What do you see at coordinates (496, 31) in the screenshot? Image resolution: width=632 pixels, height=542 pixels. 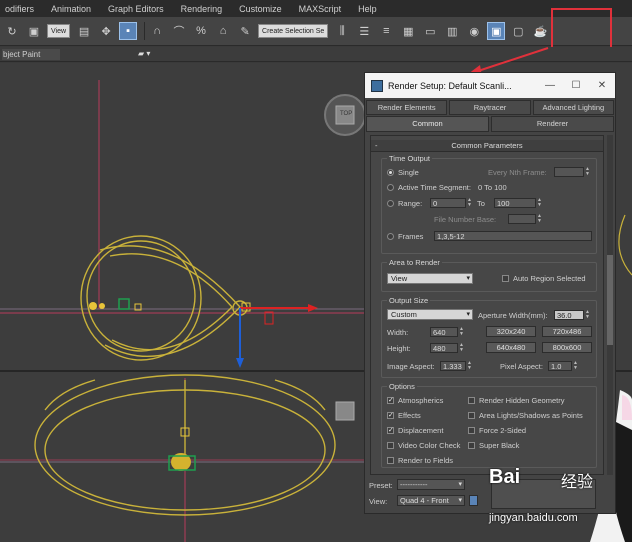 I see `render-setup-icon: ▣` at bounding box center [496, 31].